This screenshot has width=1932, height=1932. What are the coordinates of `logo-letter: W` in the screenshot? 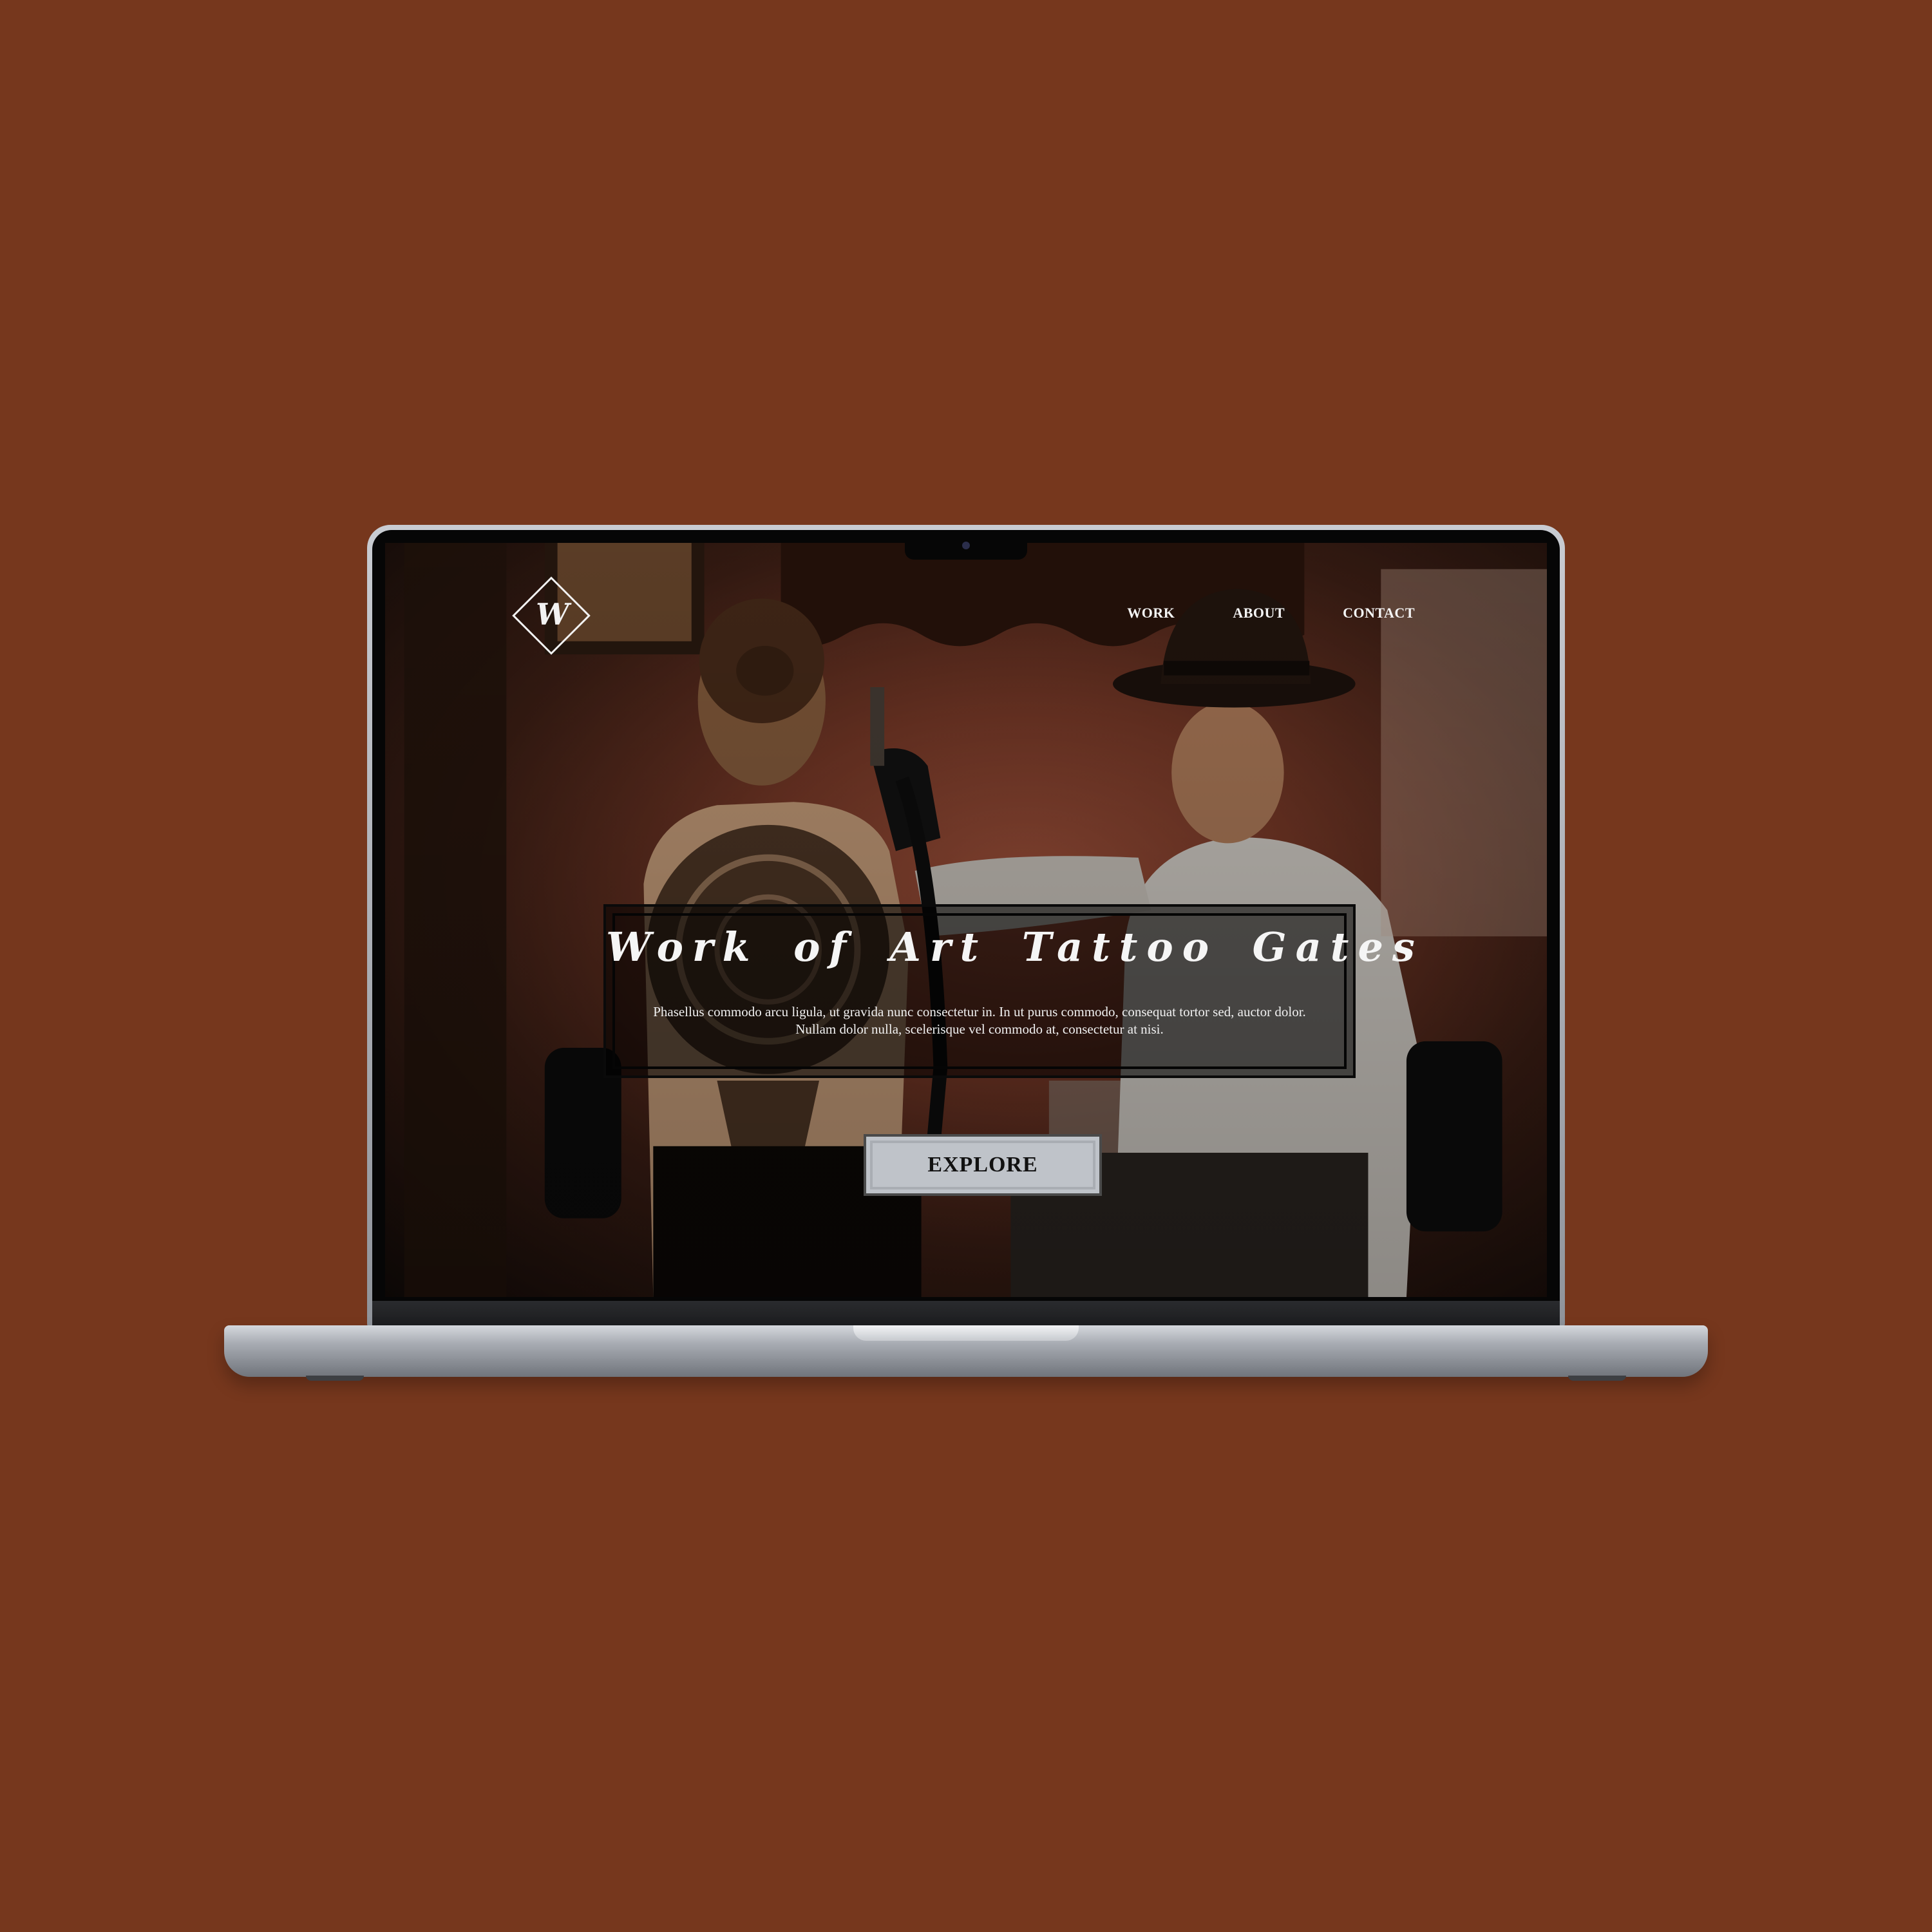 It's located at (553, 614).